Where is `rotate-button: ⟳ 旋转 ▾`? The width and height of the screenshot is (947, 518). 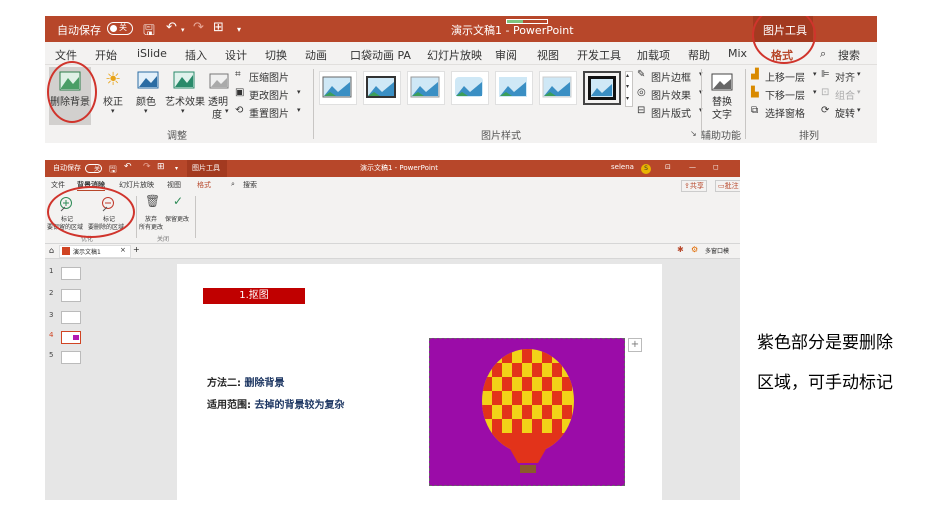
rotate-button: ⟳ 旋转 ▾ is located at coordinates (848, 113).